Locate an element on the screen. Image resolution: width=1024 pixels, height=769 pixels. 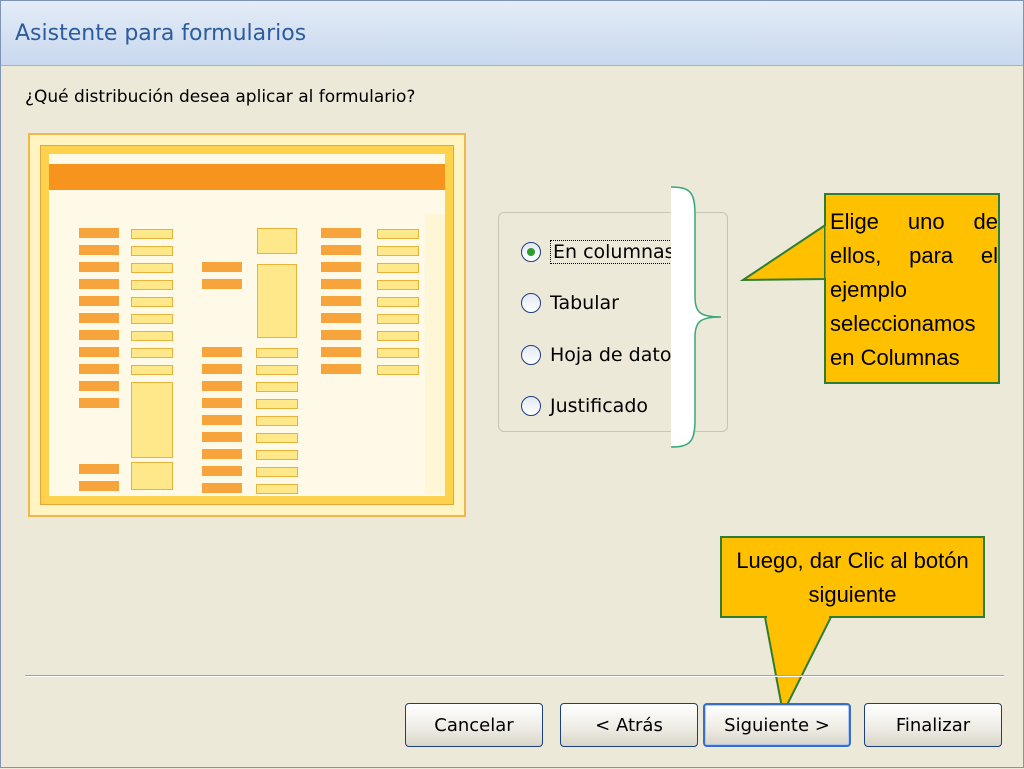
callout-click-next: Luego, dar Clic al botón siguiente is located at coordinates (852, 577).